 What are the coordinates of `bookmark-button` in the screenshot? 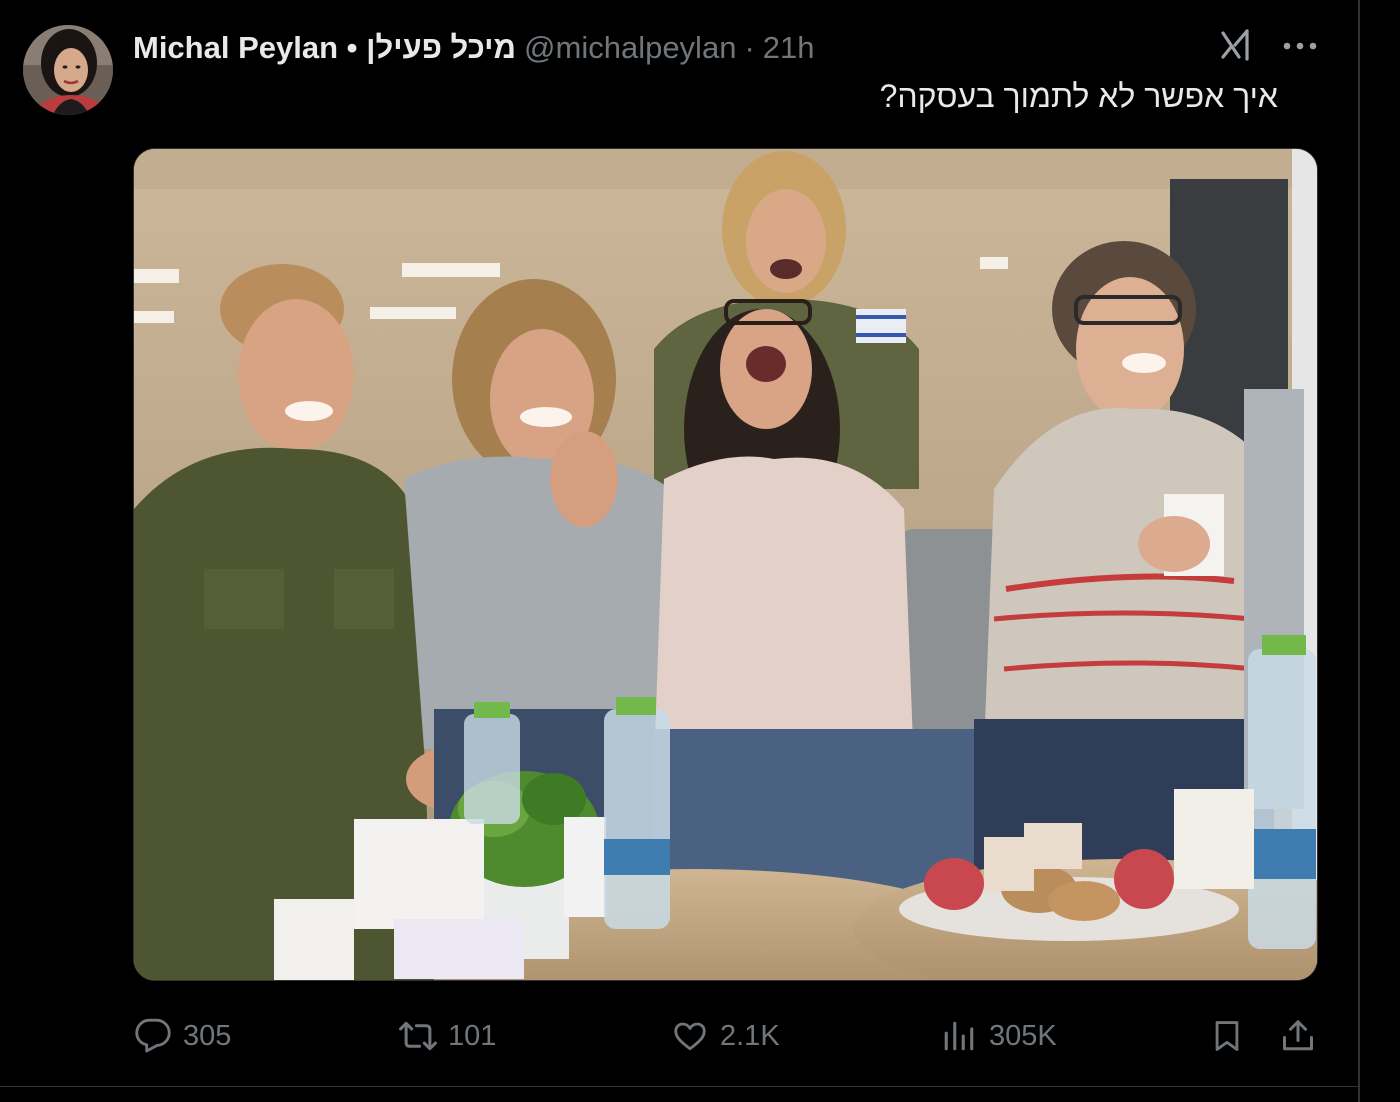 It's located at (1227, 1036).